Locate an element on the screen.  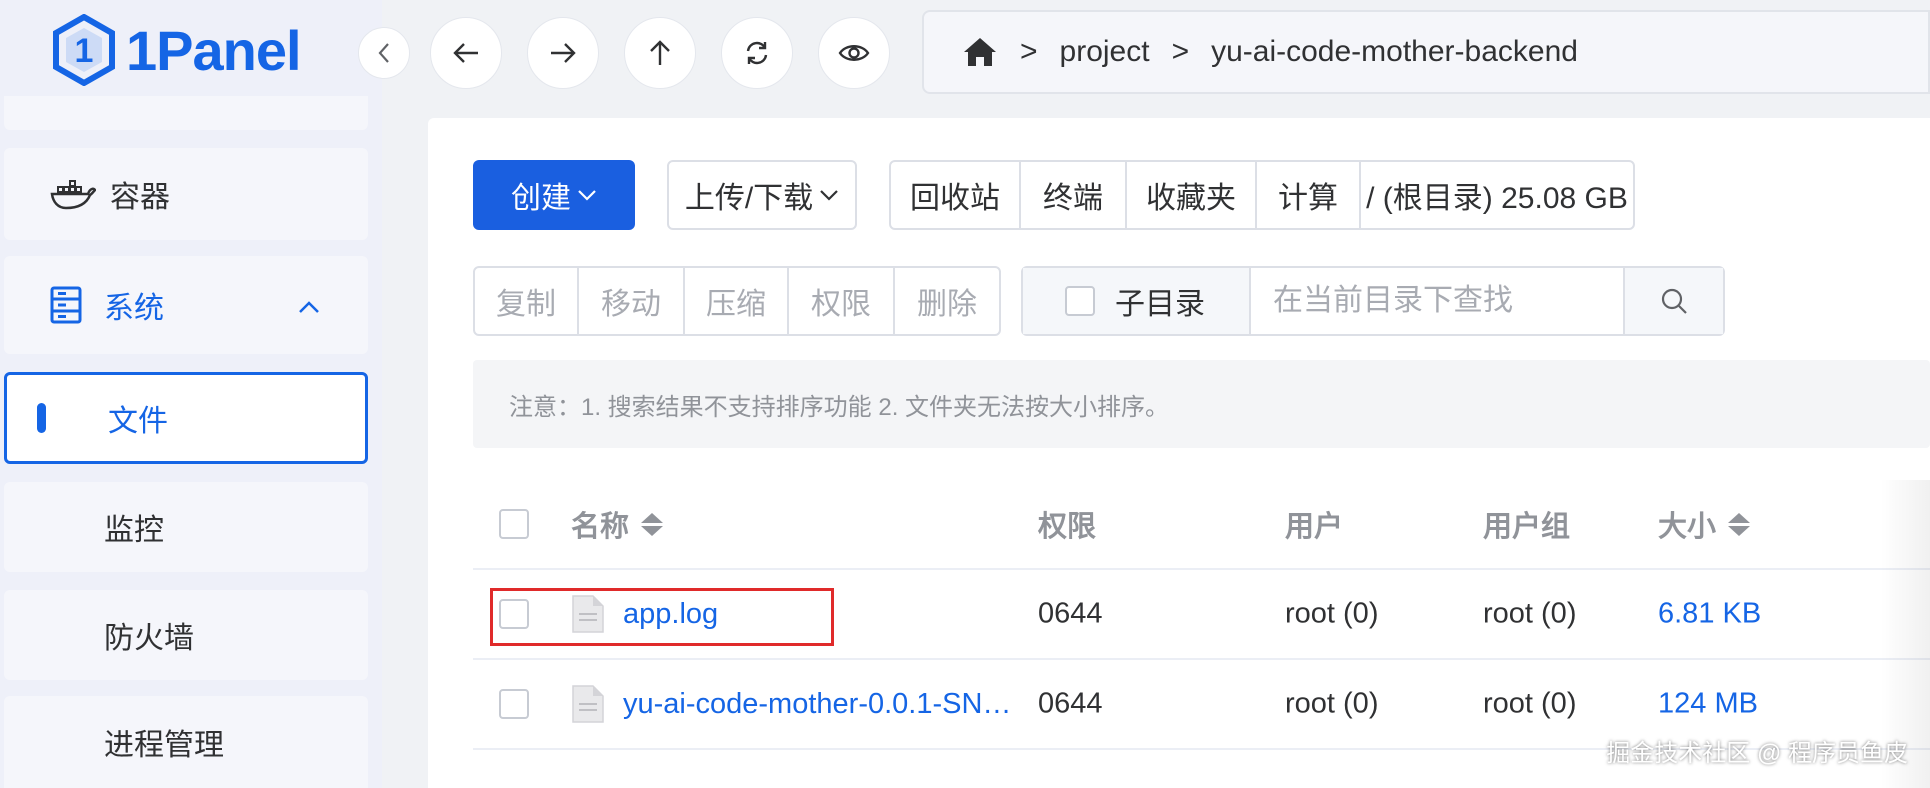
column-user-header: 用户 is located at coordinates (1314, 527).